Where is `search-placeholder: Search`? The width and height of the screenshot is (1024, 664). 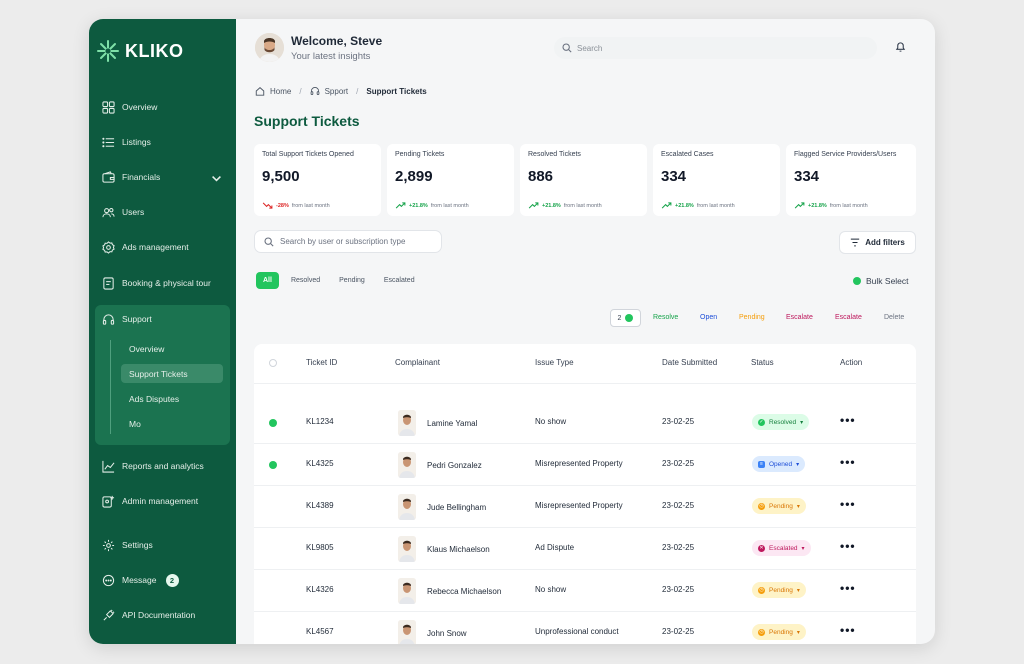
search-placeholder: Search is located at coordinates (590, 48).